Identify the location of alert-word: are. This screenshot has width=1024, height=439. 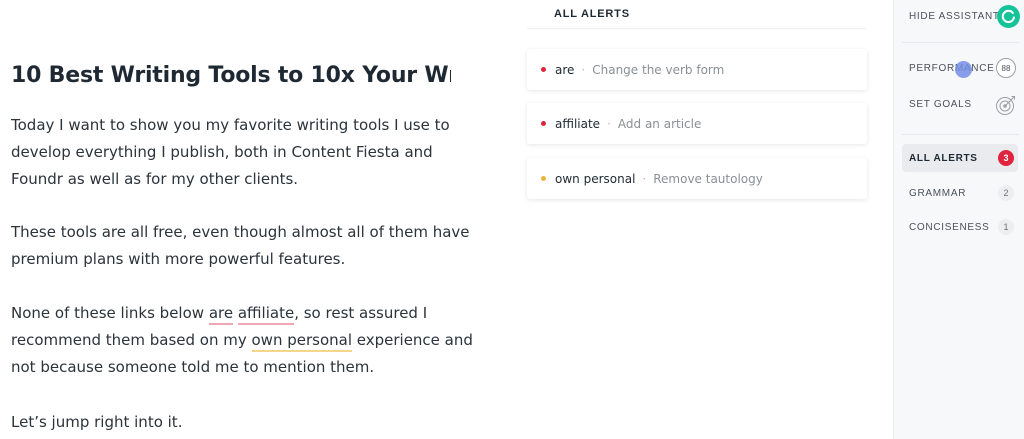
(565, 69).